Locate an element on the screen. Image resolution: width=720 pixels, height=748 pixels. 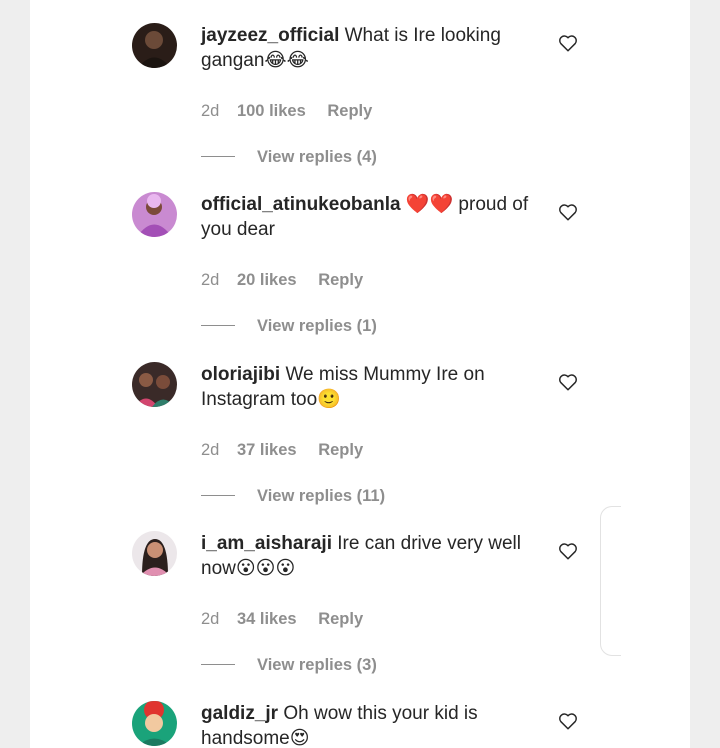
comment-meta: 2d 100 likes Reply is located at coordinates (286, 111).